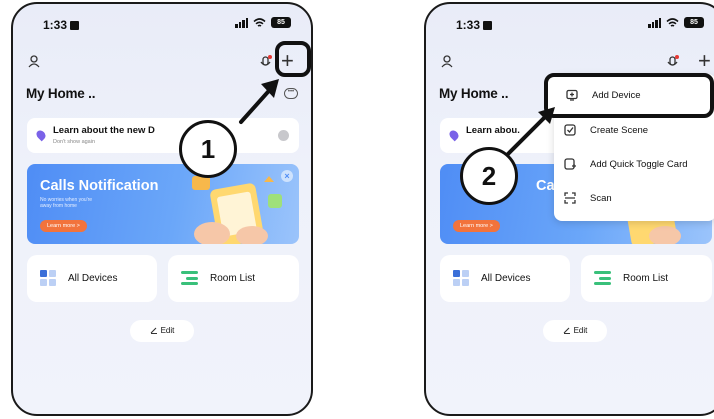 The width and height of the screenshot is (714, 419). Describe the element at coordinates (259, 101) in the screenshot. I see `arrow-to-plus` at that location.